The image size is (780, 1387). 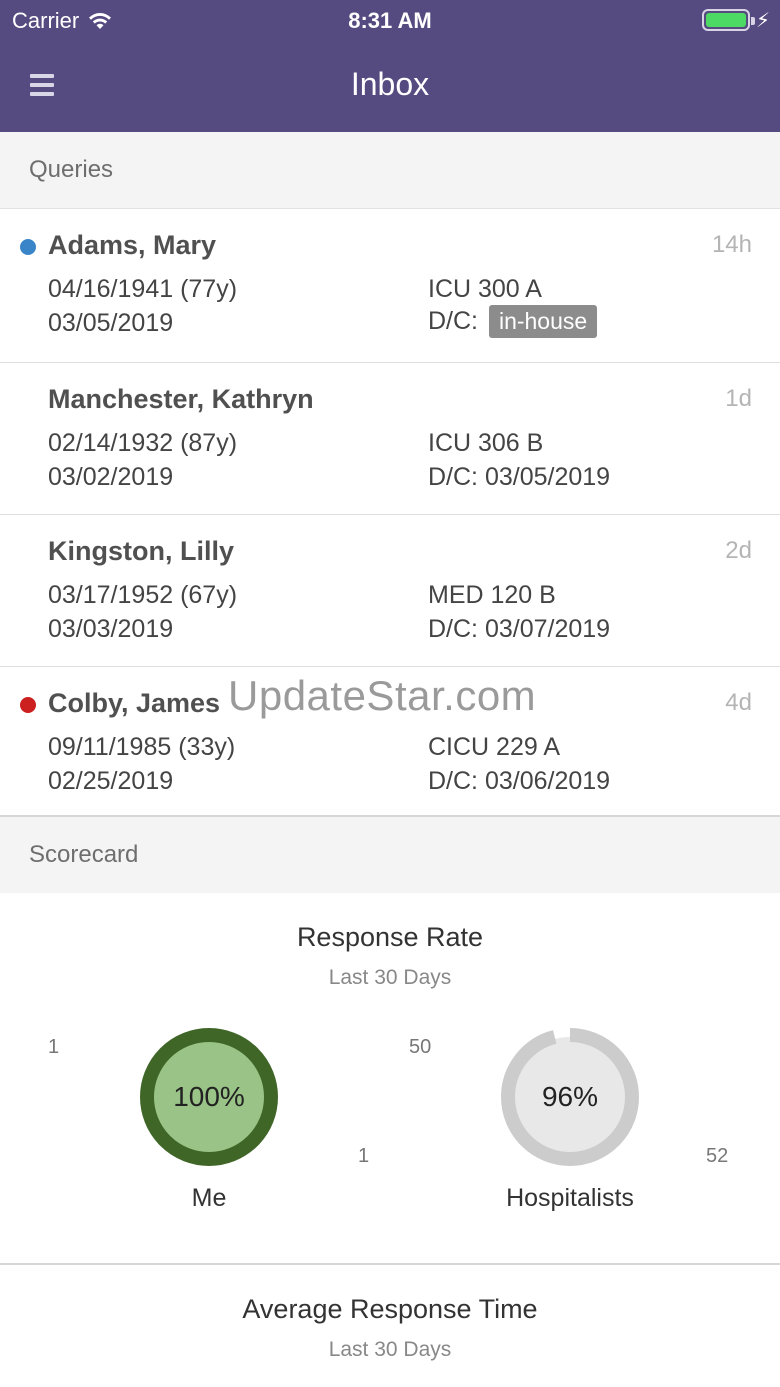 I want to click on clock: 8:31 AM, so click(x=390, y=20).